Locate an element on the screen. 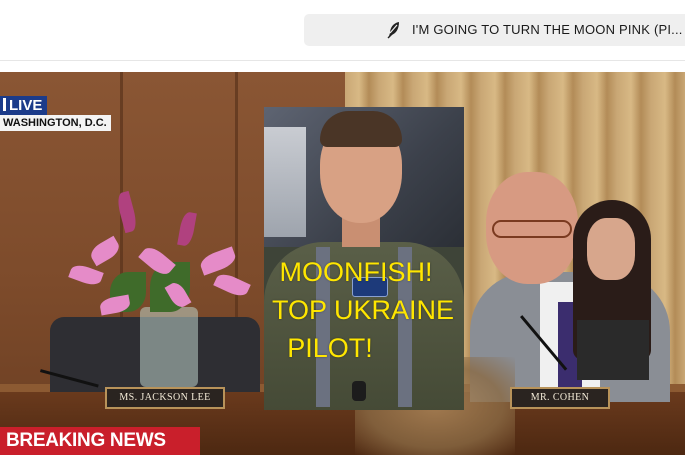 The image size is (685, 455). live-label: LIVE is located at coordinates (26, 105).